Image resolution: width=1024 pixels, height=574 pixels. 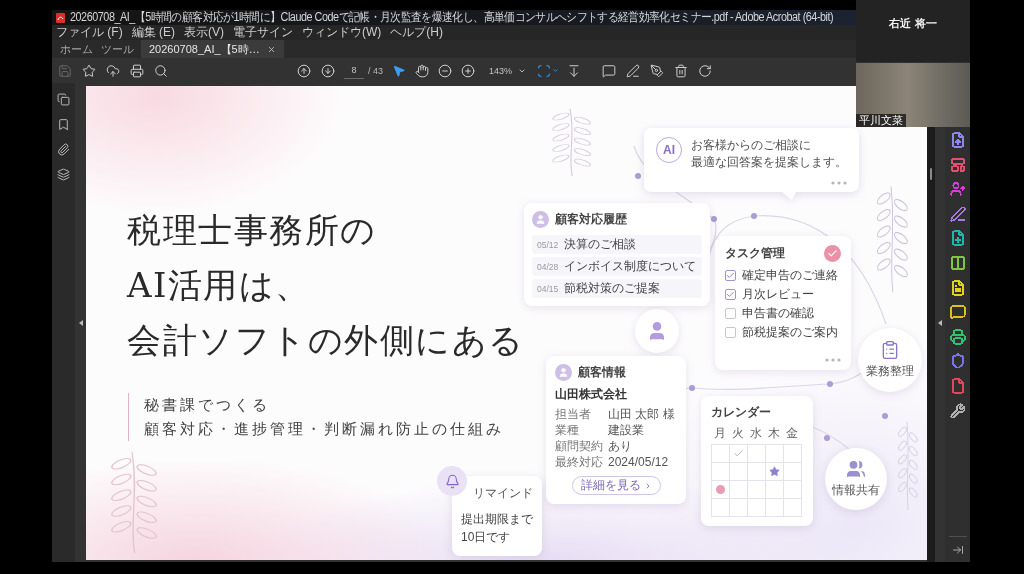 What do you see at coordinates (957, 385) in the screenshot?
I see `file-icon` at bounding box center [957, 385].